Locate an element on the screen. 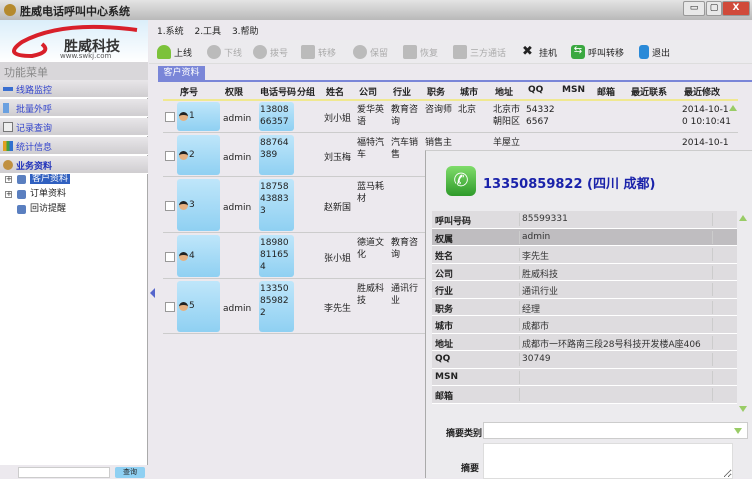  collapse-arrow-icon is located at coordinates (152, 293).